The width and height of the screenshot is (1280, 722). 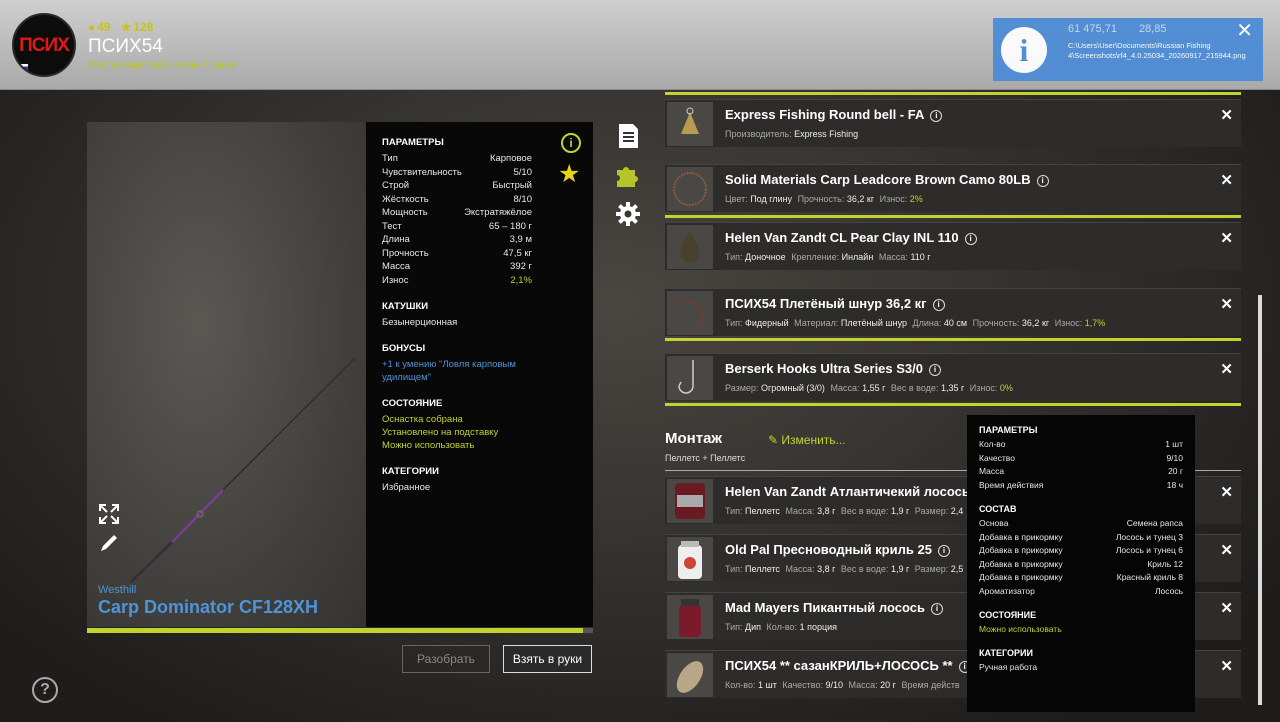 What do you see at coordinates (396, 239) in the screenshot?
I see `param-label: Длина` at bounding box center [396, 239].